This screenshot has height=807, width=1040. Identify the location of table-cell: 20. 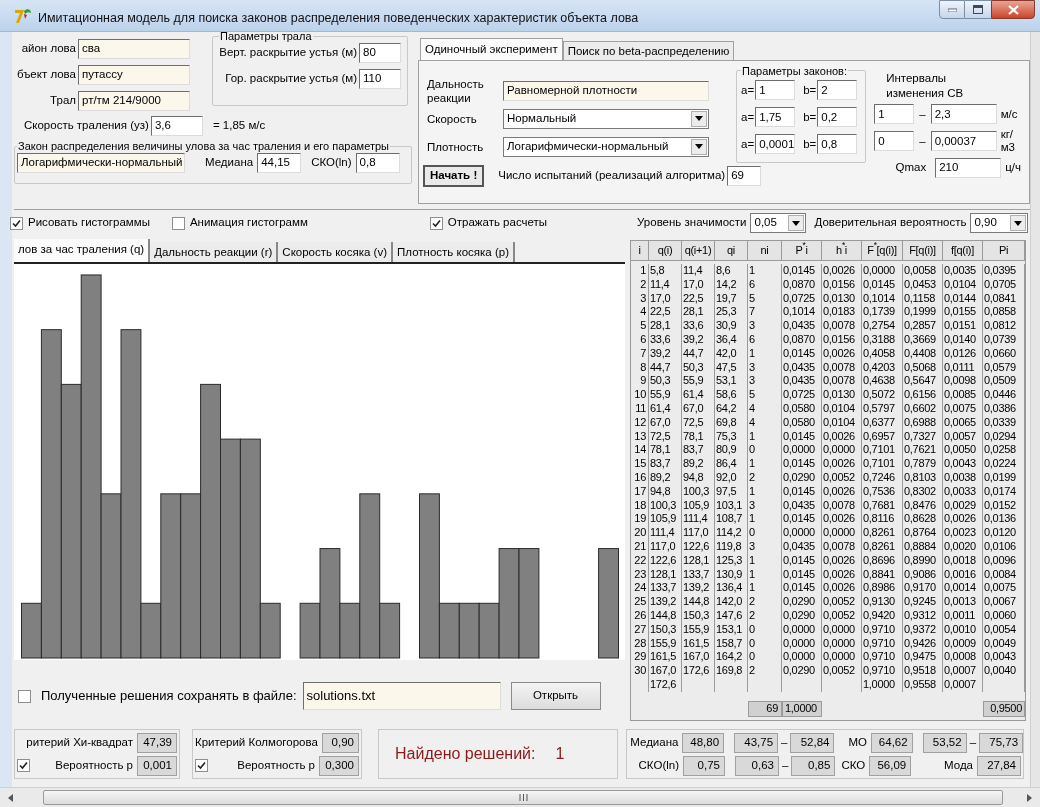
(640, 533).